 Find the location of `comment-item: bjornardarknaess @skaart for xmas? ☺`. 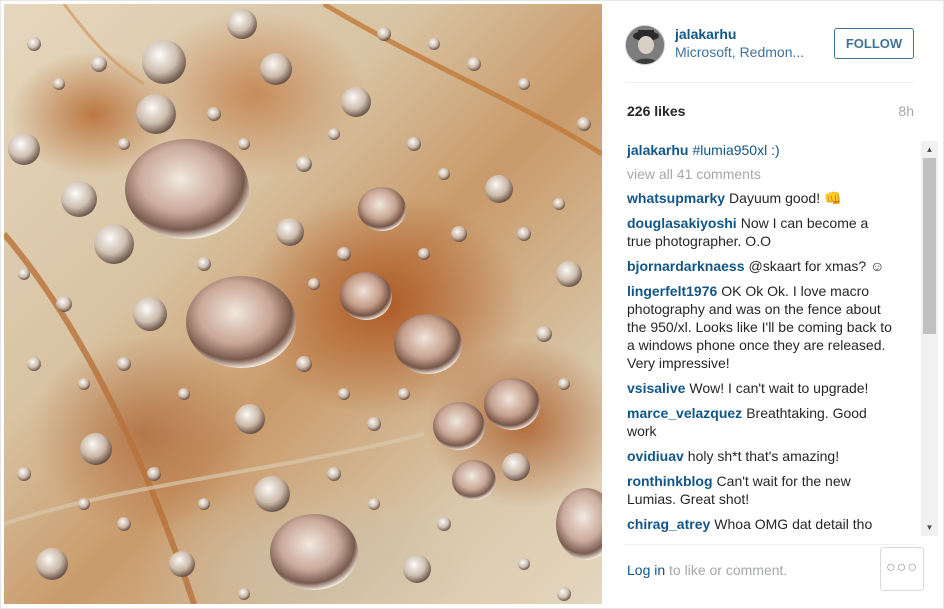

comment-item: bjornardarknaess @skaart for xmas? ☺ is located at coordinates (761, 266).